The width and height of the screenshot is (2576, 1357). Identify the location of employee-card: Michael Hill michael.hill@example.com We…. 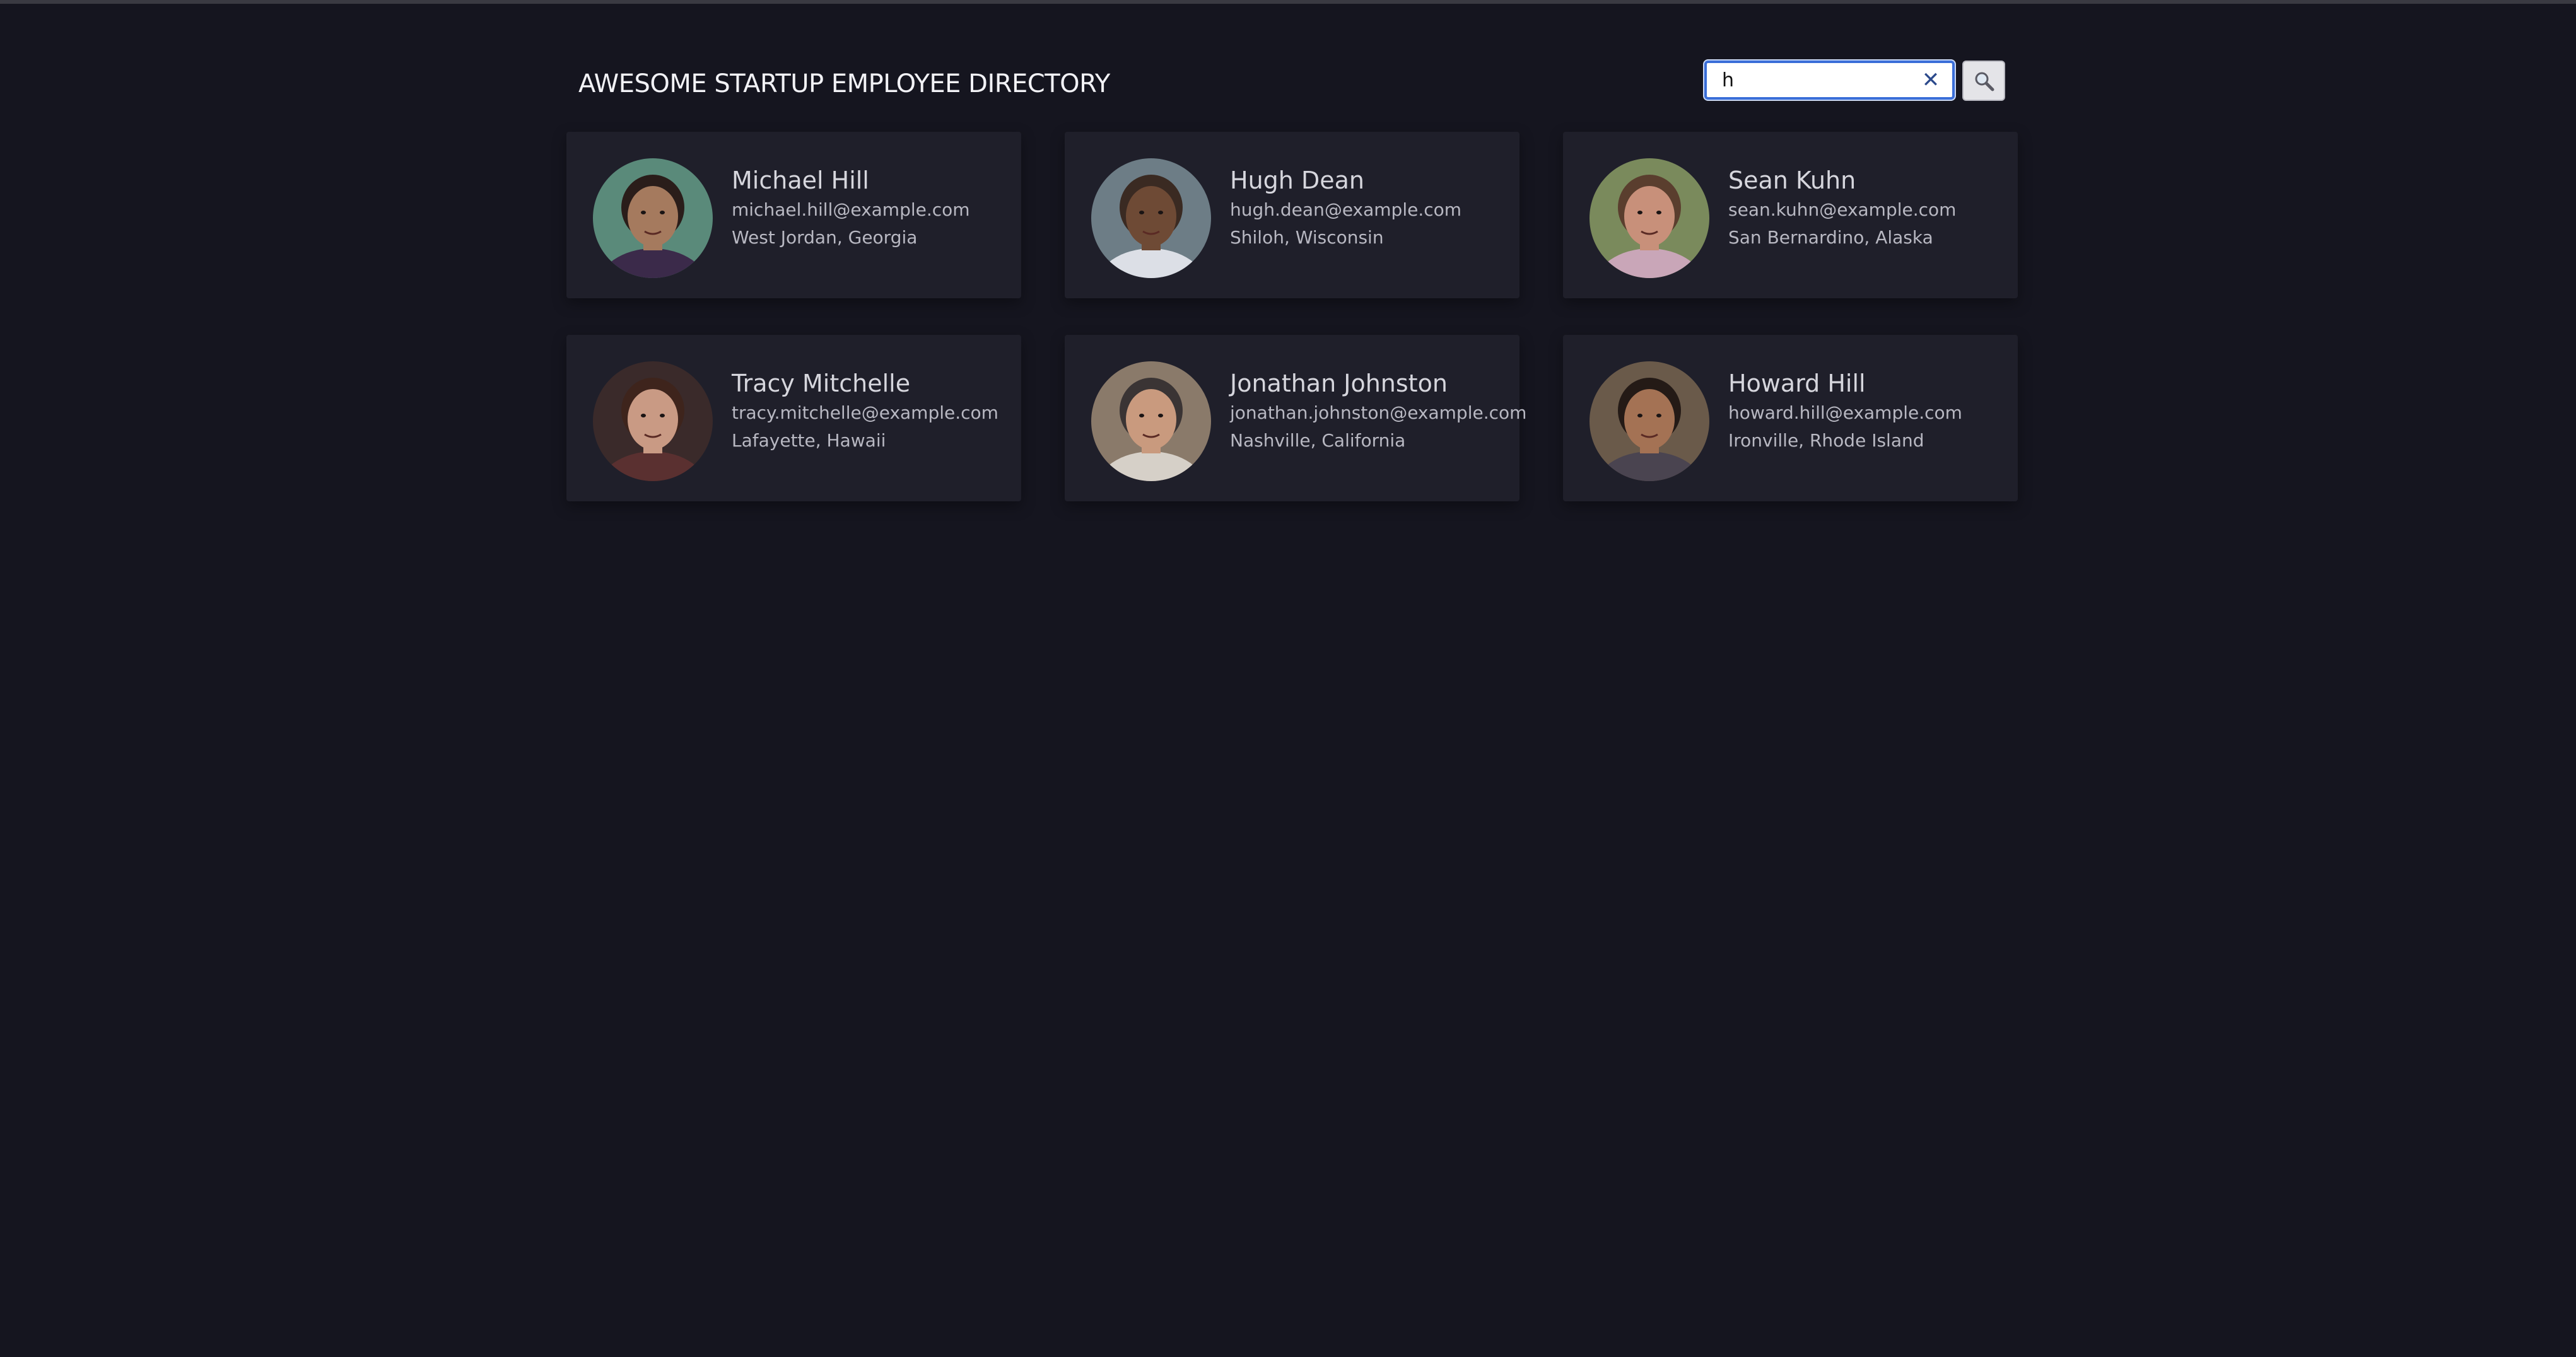
(793, 215).